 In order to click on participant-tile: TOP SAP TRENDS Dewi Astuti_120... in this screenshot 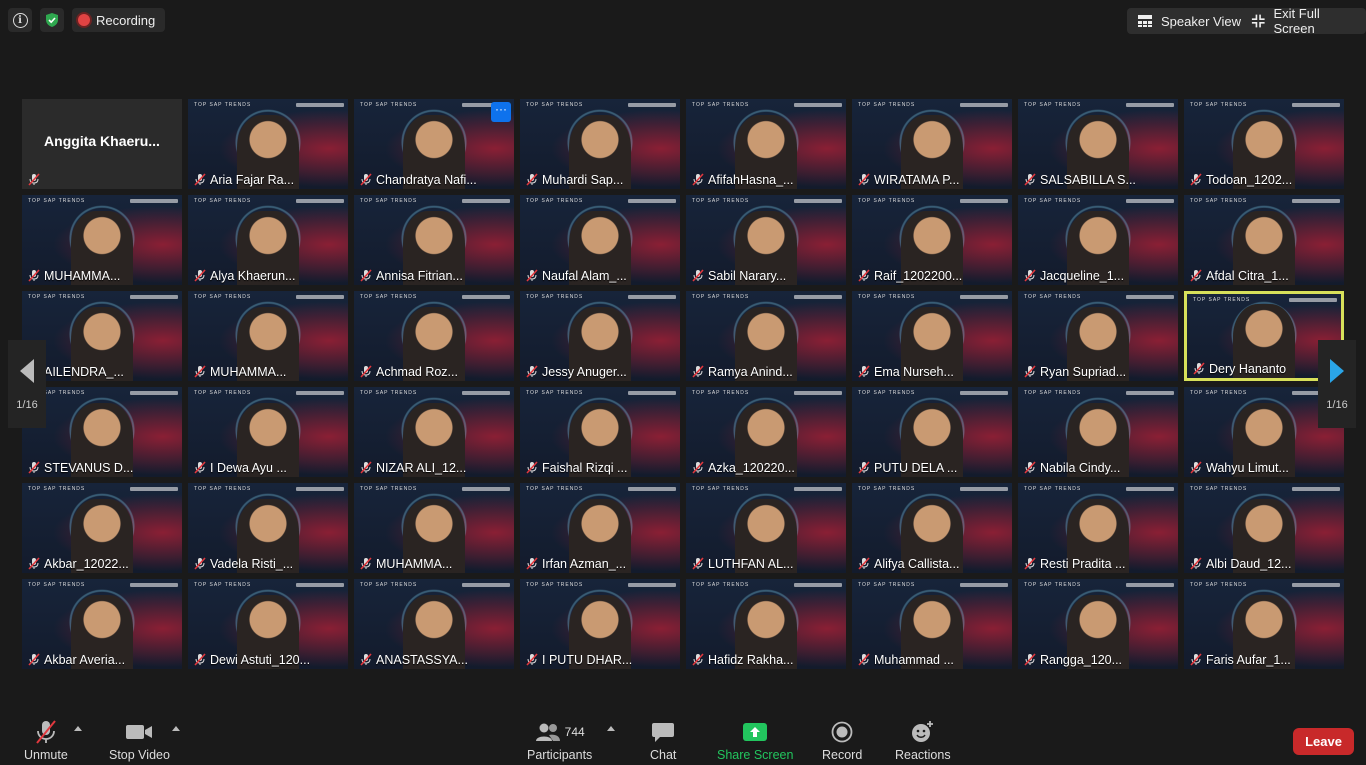, I will do `click(268, 624)`.